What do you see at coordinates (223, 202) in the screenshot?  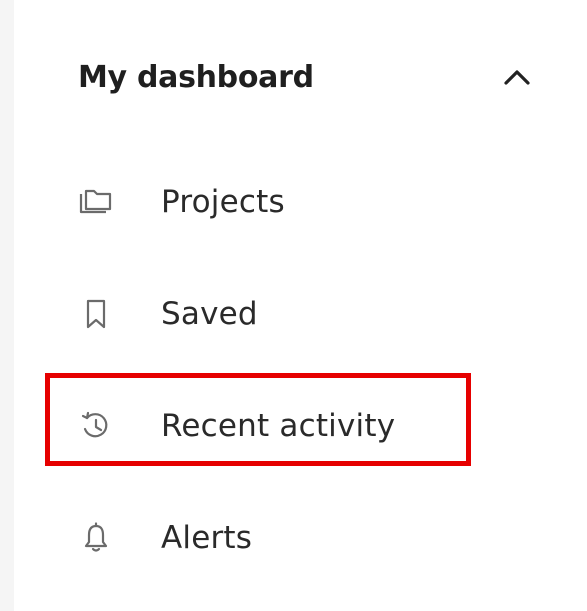 I see `nav-item-label: Projects` at bounding box center [223, 202].